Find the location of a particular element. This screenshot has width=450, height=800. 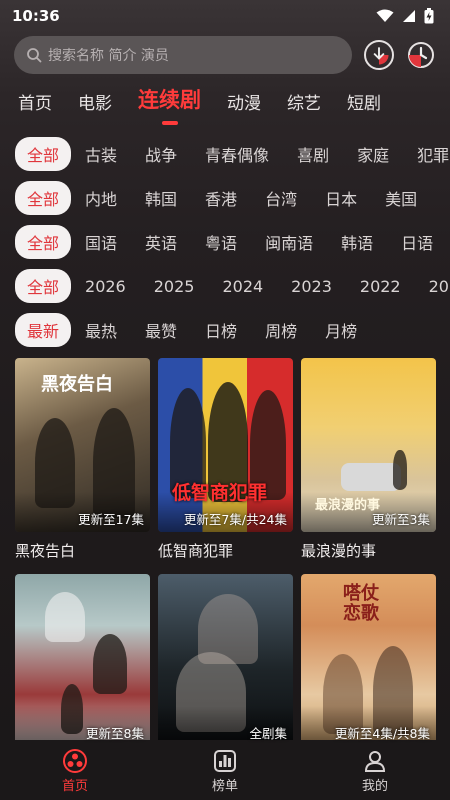

episode-badge: 更新至7集/共24集 is located at coordinates (235, 519).